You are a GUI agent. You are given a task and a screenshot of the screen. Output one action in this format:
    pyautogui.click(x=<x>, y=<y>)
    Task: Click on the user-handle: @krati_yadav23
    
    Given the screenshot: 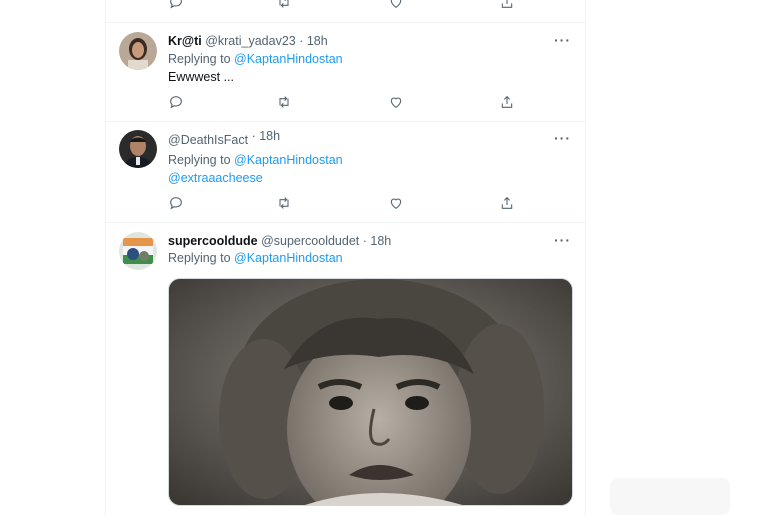 What is the action you would take?
    pyautogui.click(x=250, y=41)
    